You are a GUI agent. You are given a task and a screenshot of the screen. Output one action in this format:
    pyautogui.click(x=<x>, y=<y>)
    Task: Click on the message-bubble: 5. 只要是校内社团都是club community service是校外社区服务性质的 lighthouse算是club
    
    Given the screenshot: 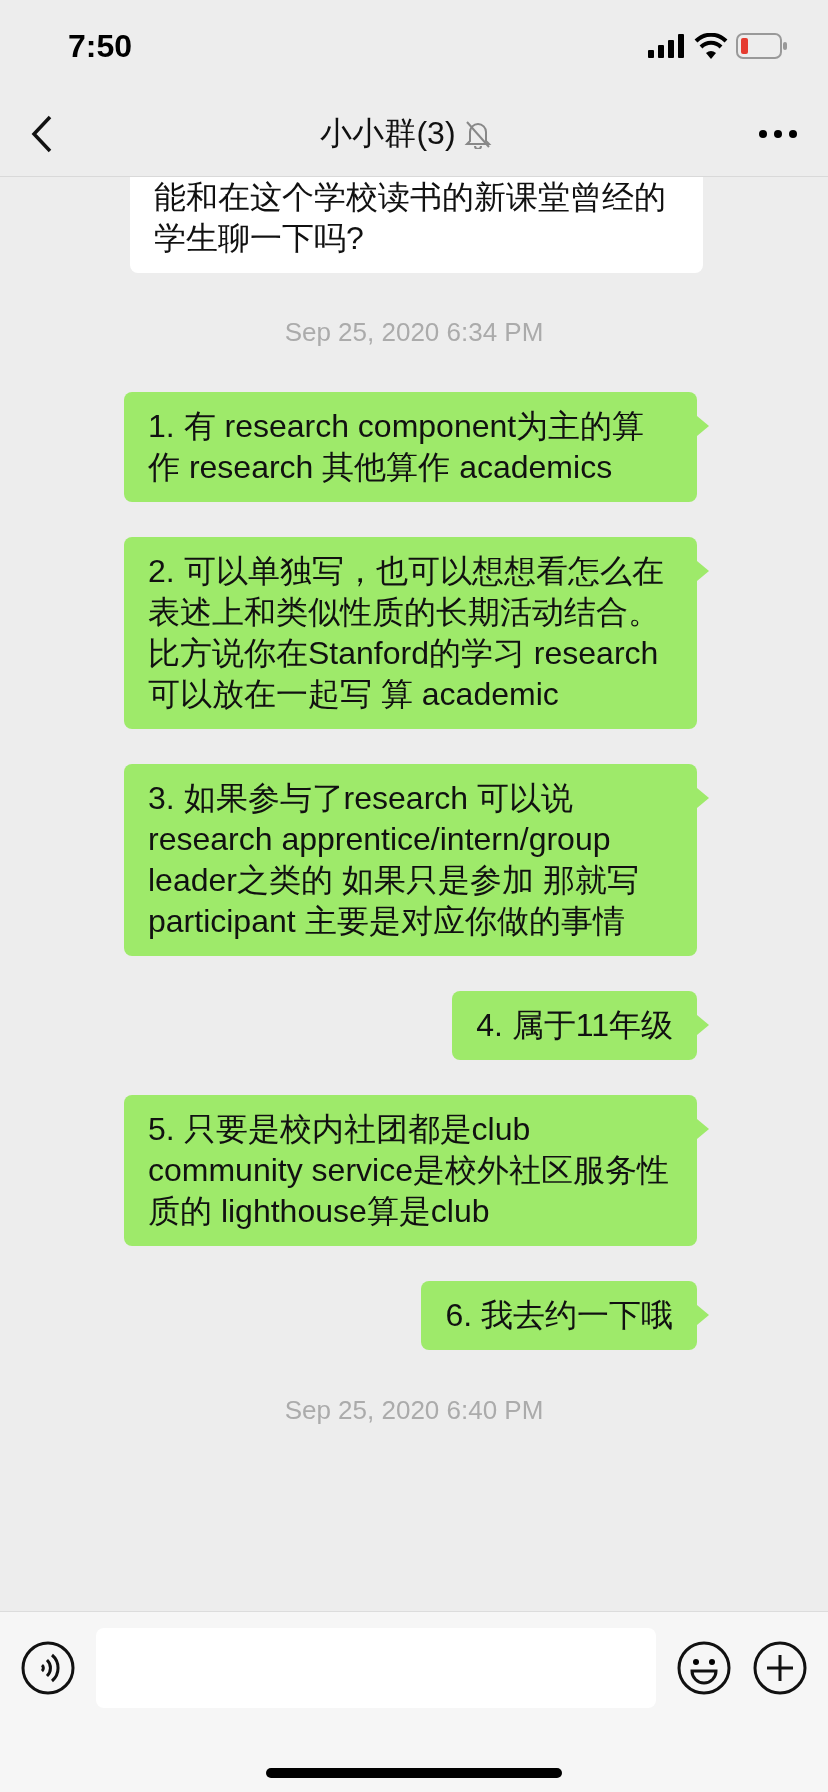 What is the action you would take?
    pyautogui.click(x=410, y=1170)
    